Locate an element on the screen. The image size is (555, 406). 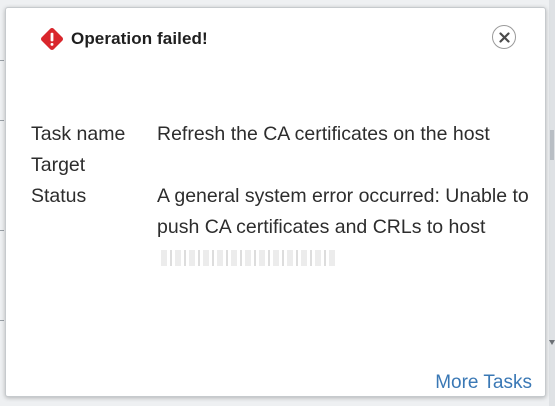
error-diamond-icon is located at coordinates (52, 39).